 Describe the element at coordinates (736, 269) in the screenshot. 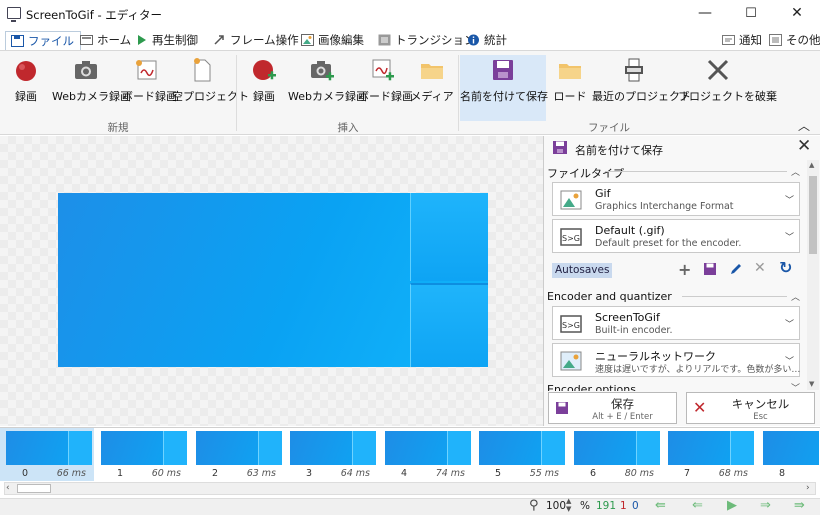

I see `edit-preset-icon` at that location.